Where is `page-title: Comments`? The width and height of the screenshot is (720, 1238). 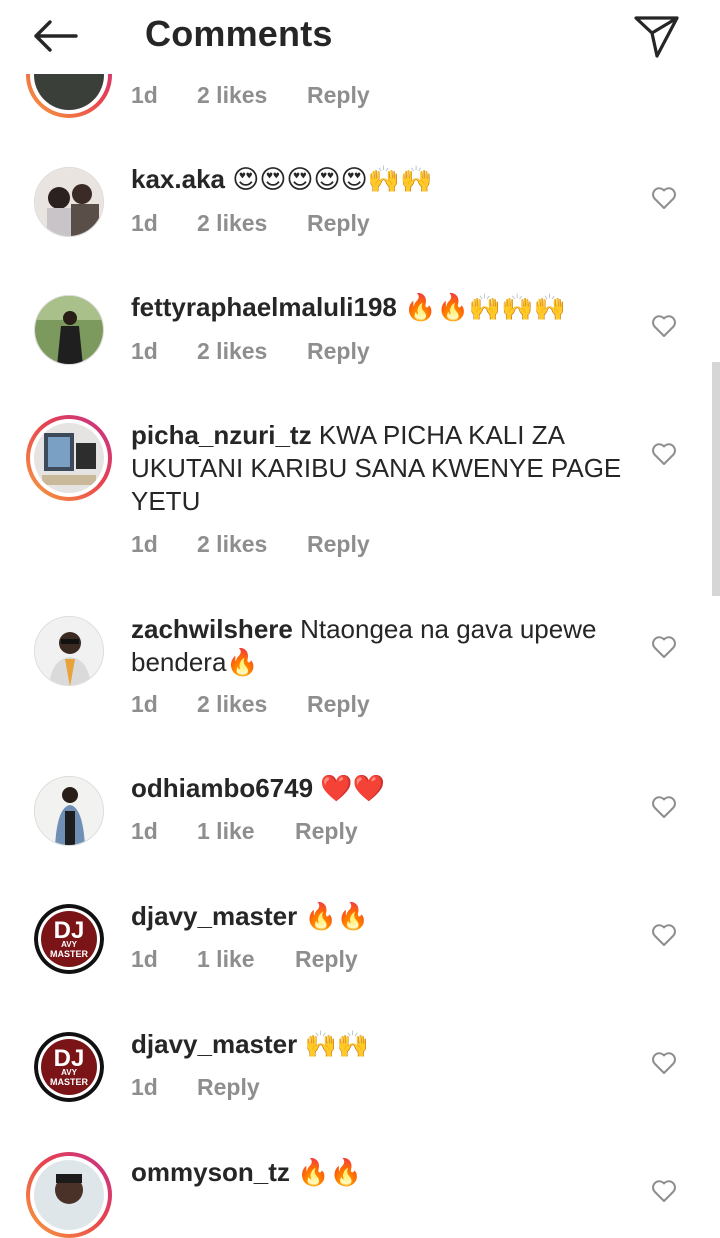 page-title: Comments is located at coordinates (239, 33).